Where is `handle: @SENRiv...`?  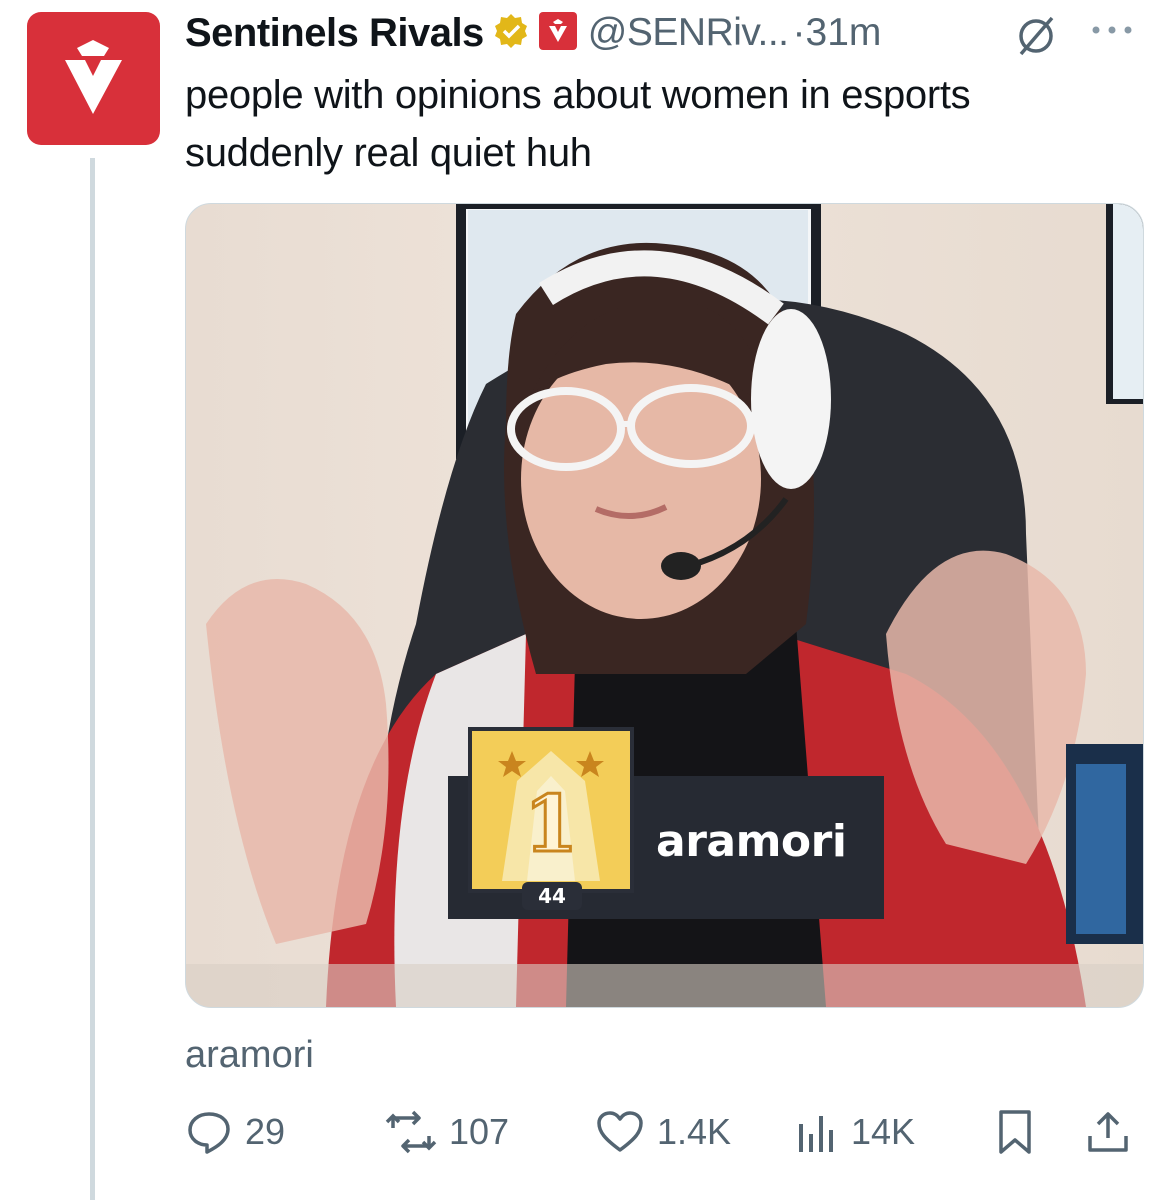
handle: @SENRiv... is located at coordinates (688, 33).